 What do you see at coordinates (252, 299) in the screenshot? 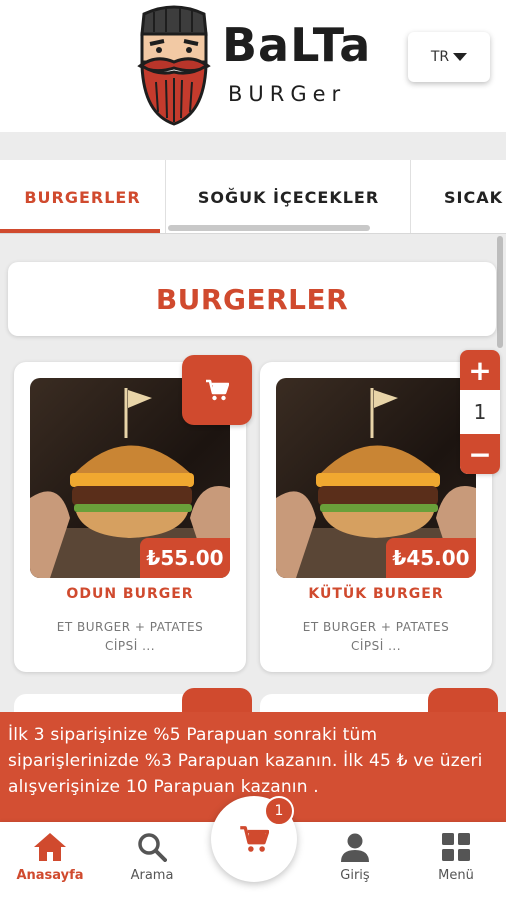
I see `section-title: BURGERLER` at bounding box center [252, 299].